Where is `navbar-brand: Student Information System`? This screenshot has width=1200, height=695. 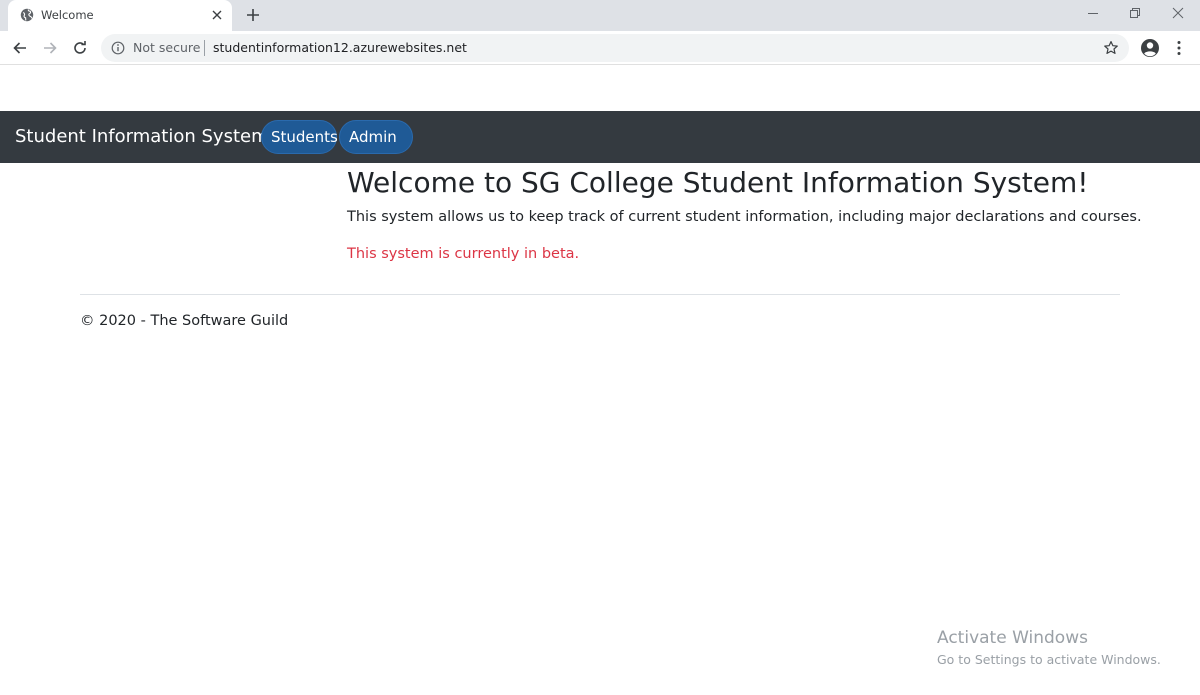 navbar-brand: Student Information System is located at coordinates (142, 137).